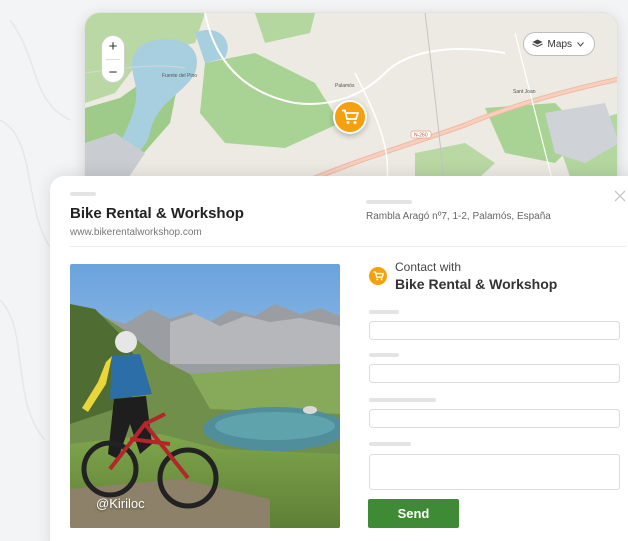 Image resolution: width=628 pixels, height=541 pixels. What do you see at coordinates (494, 418) in the screenshot?
I see `phone-field` at bounding box center [494, 418].